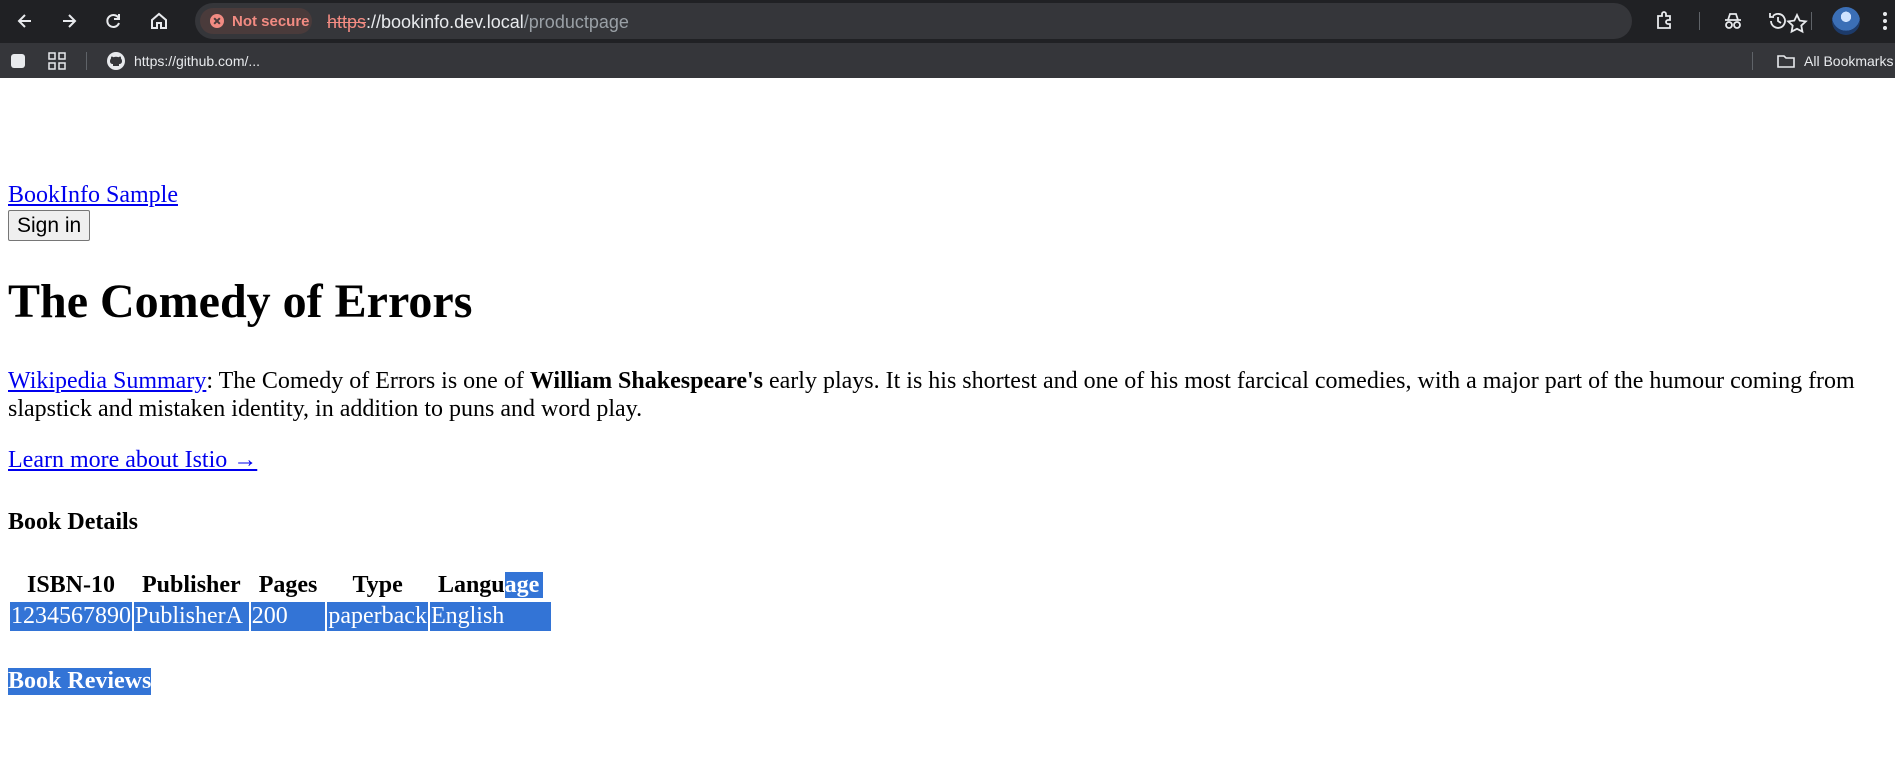  Describe the element at coordinates (69, 21) in the screenshot. I see `forward-arrow-icon` at that location.